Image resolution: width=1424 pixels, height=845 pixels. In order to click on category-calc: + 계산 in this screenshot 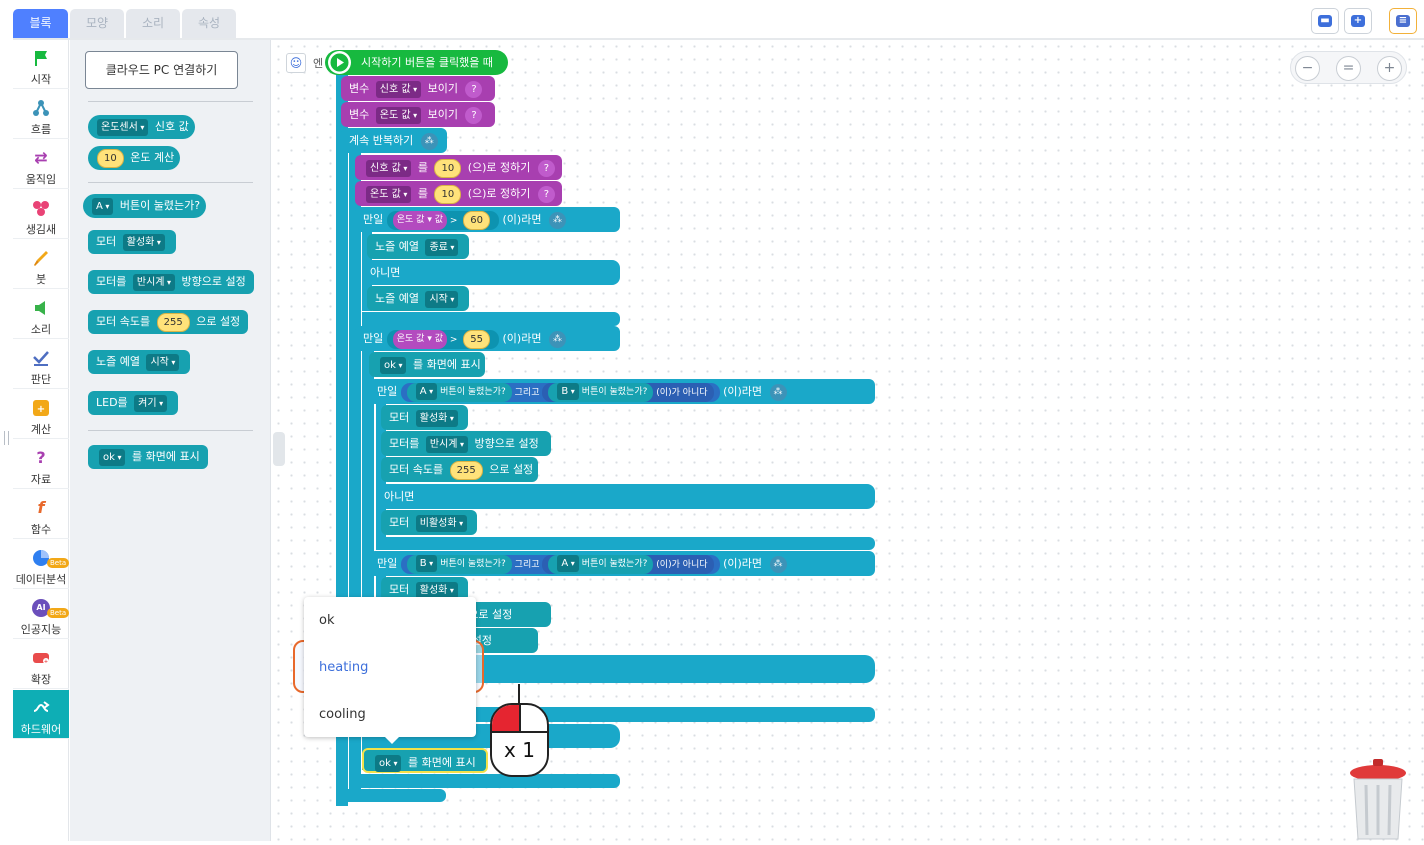, I will do `click(41, 414)`.